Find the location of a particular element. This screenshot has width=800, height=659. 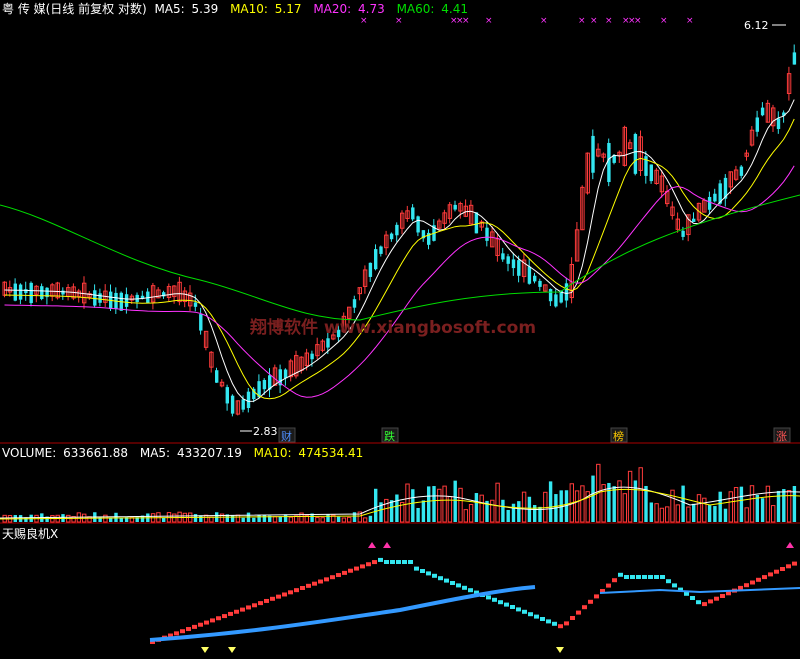

ma5-value: 5.39 is located at coordinates (205, 9).